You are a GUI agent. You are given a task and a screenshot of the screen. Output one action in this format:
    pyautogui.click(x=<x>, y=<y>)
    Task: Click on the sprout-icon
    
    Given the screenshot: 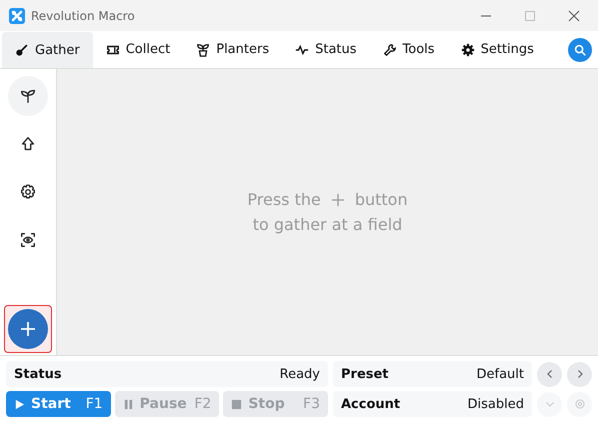 What is the action you would take?
    pyautogui.click(x=28, y=96)
    